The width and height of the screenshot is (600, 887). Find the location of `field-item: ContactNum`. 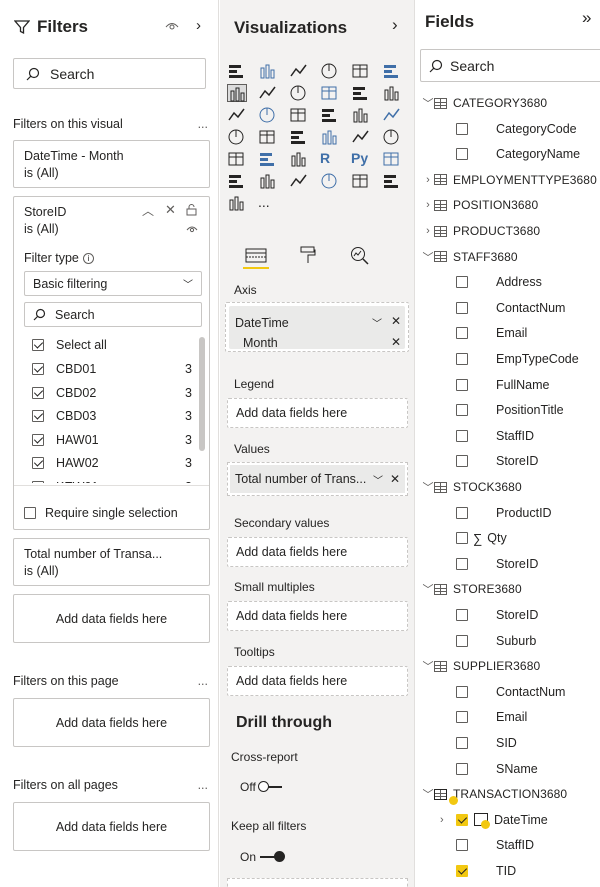

field-item: ContactNum is located at coordinates (510, 692).